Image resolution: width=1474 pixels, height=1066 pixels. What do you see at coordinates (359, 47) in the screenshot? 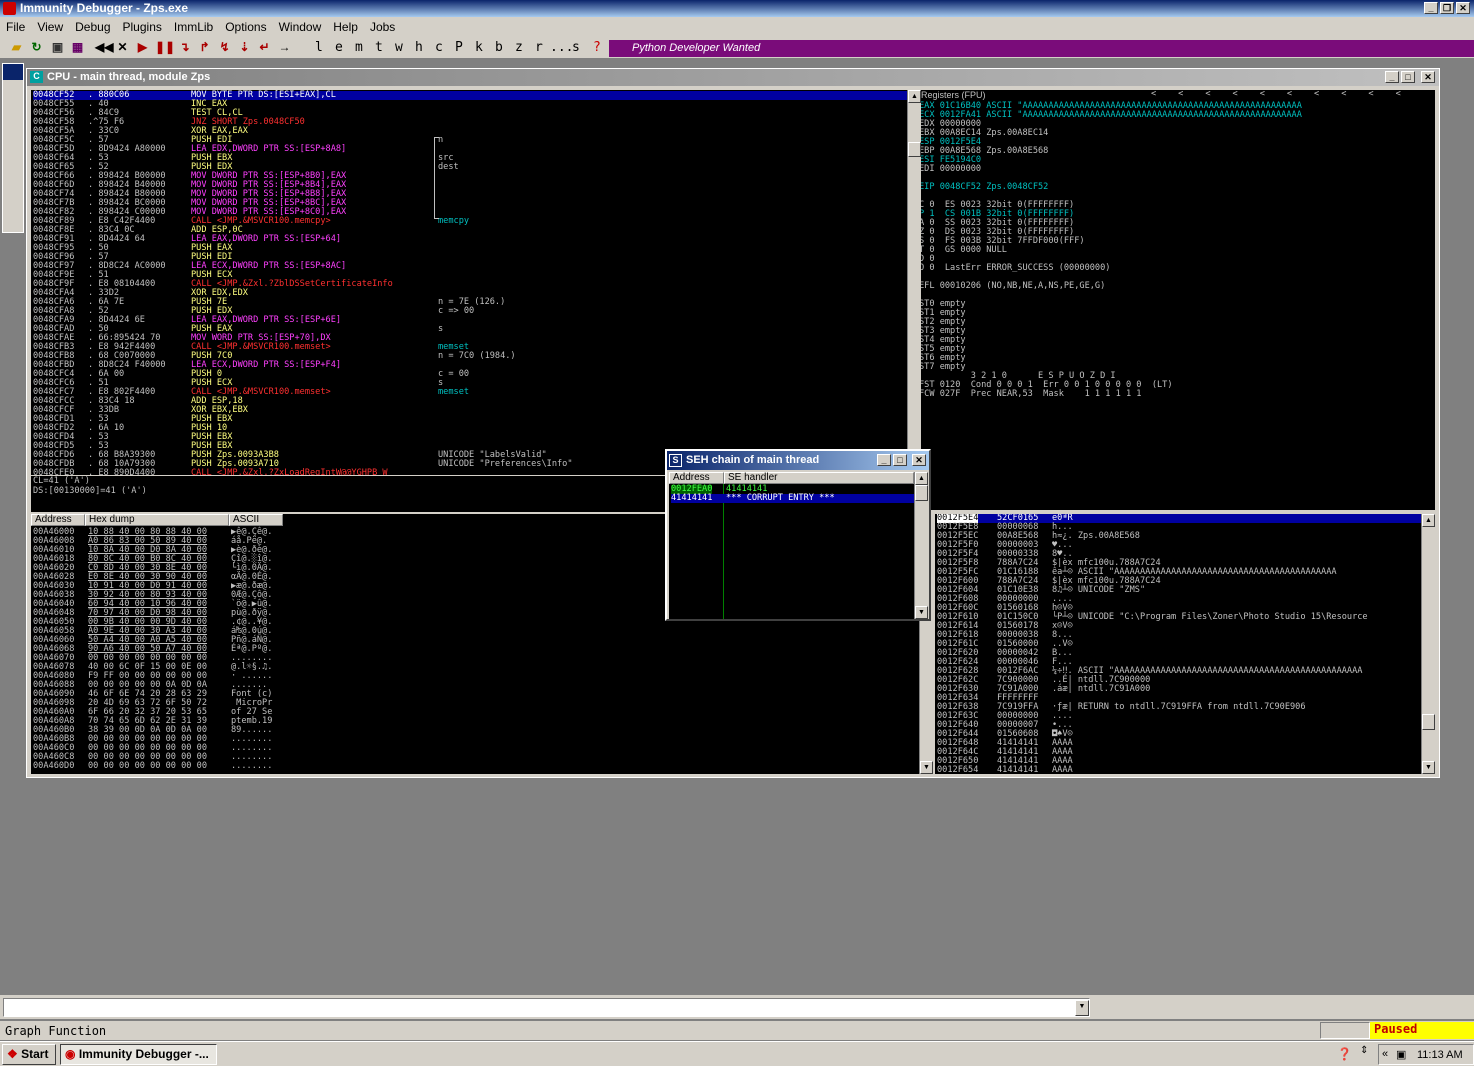
I see `toolbar-letter-2: m` at bounding box center [359, 47].